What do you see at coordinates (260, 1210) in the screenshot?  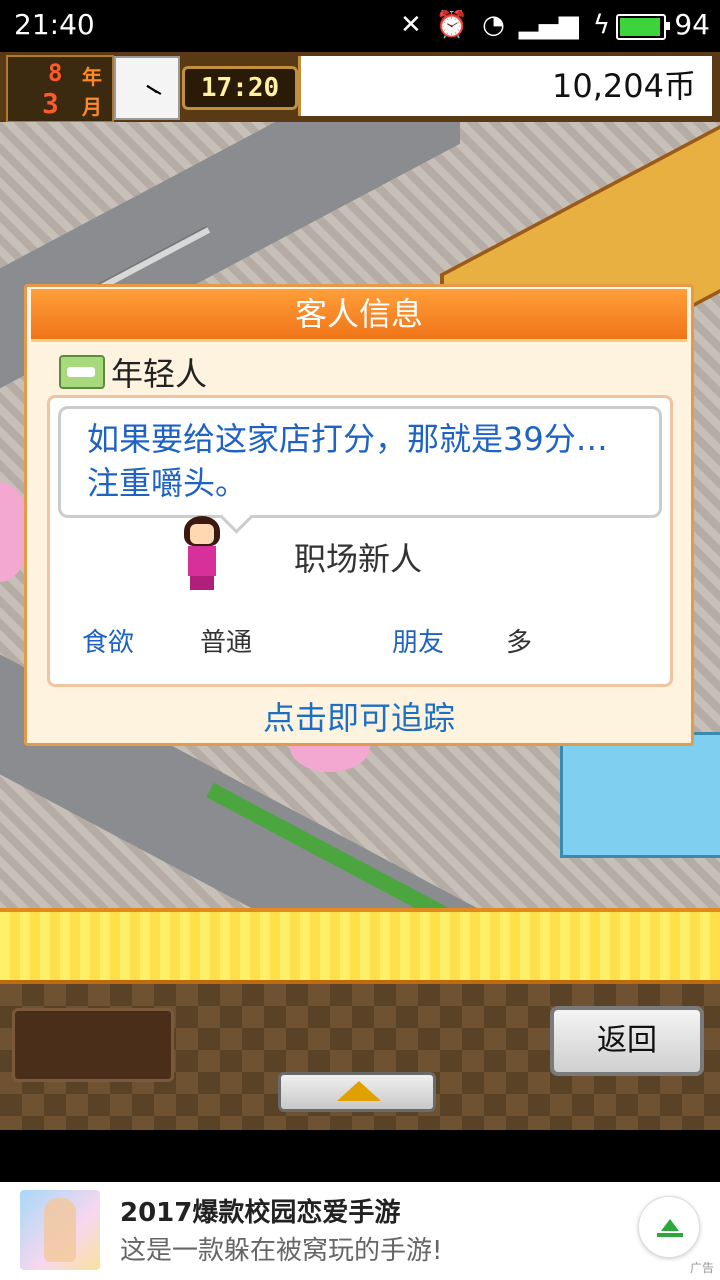 I see `ad-title: 2017爆款校园恋爱手游` at bounding box center [260, 1210].